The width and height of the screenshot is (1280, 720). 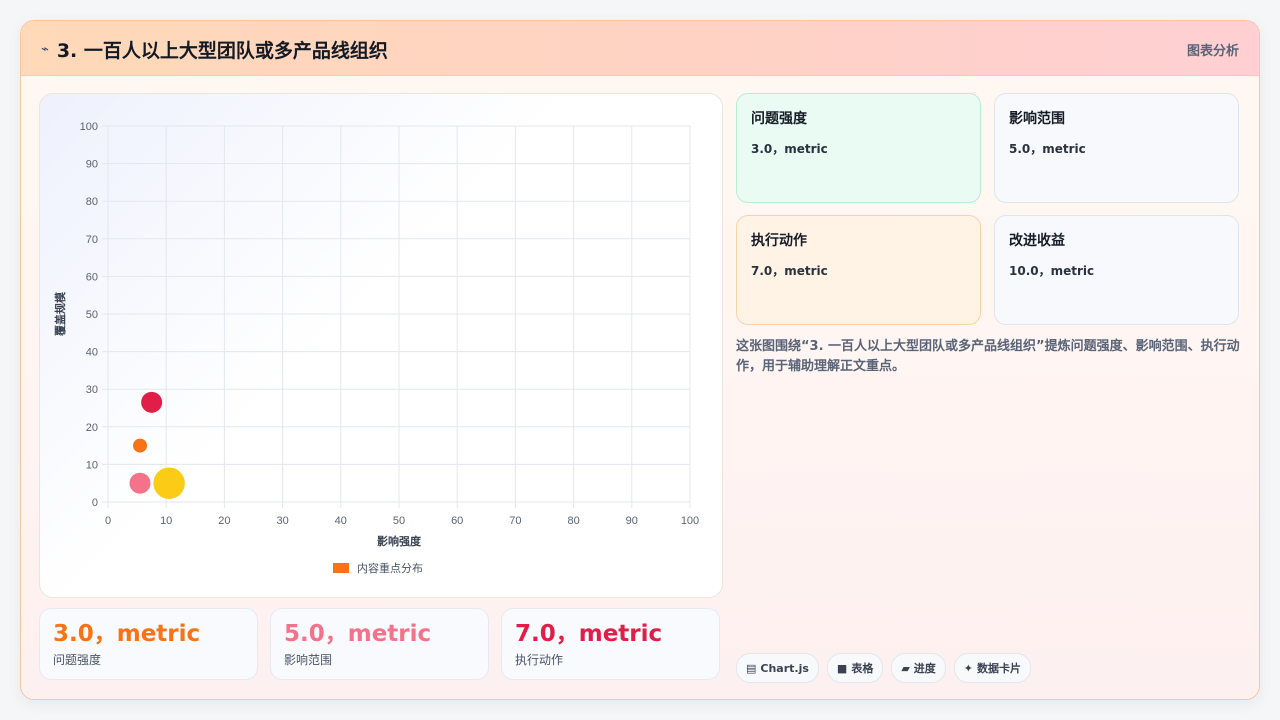 What do you see at coordinates (92, 240) in the screenshot?
I see `y-tick-label: 70` at bounding box center [92, 240].